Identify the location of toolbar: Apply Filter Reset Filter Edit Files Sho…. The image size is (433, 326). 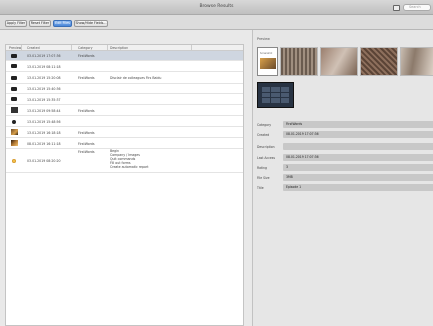
(216, 22).